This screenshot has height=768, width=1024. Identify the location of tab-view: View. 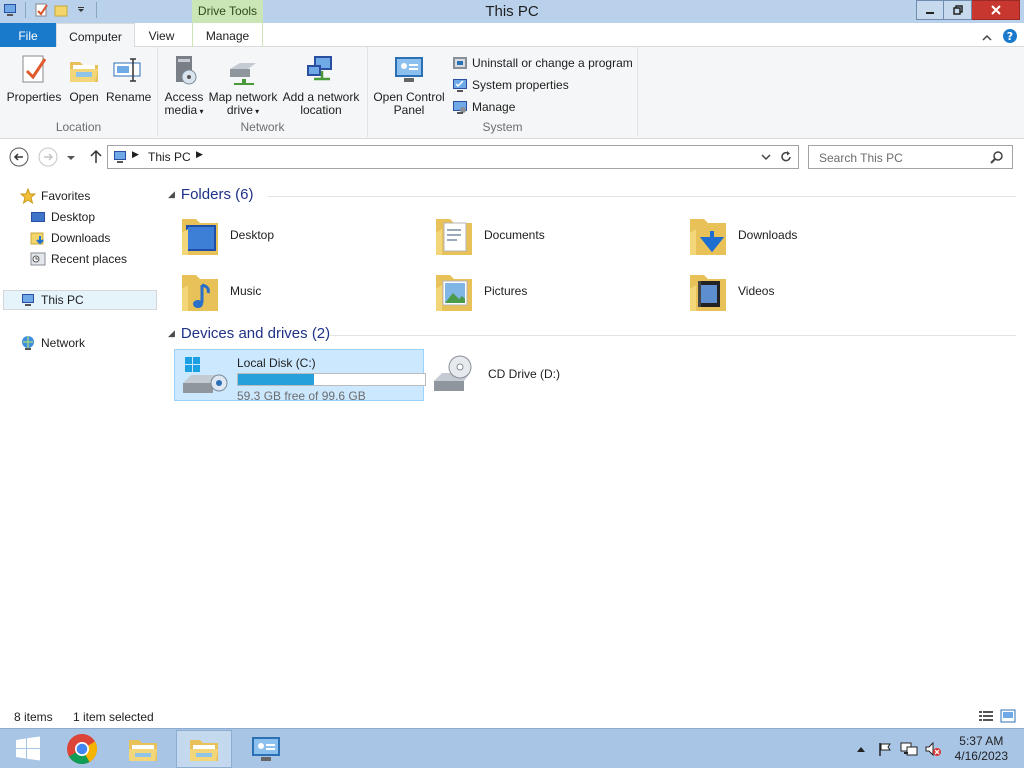
(161, 35).